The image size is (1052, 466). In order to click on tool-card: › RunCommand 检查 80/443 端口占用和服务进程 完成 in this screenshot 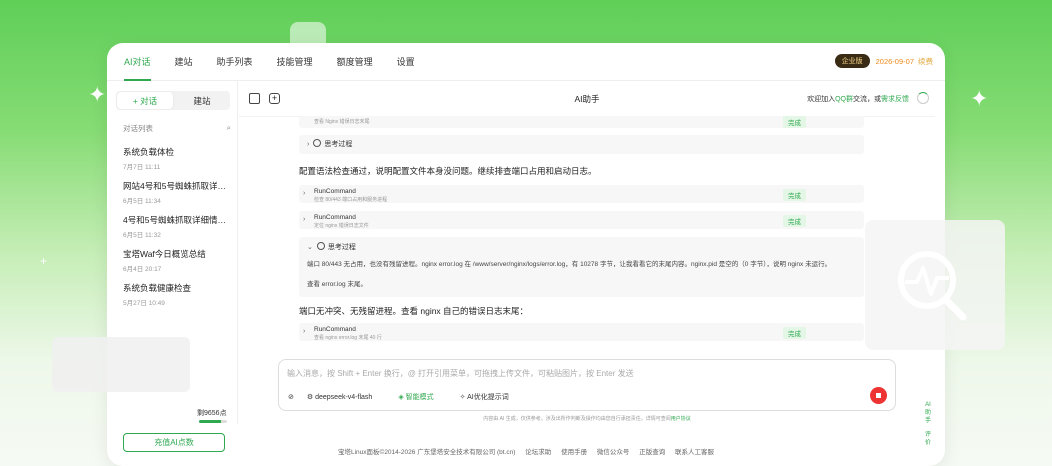, I will do `click(581, 194)`.